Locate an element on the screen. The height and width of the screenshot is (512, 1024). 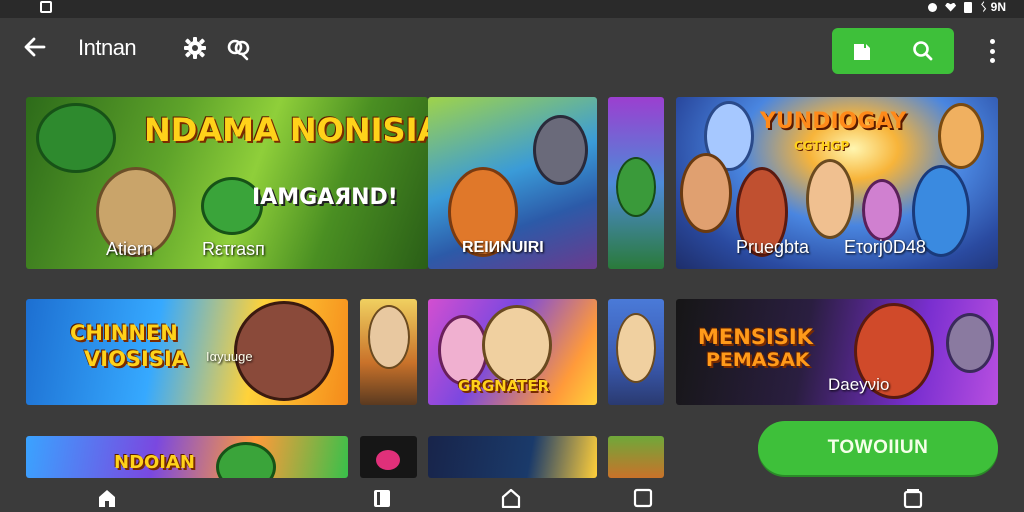
system-nav-bar is located at coordinates (512, 496).